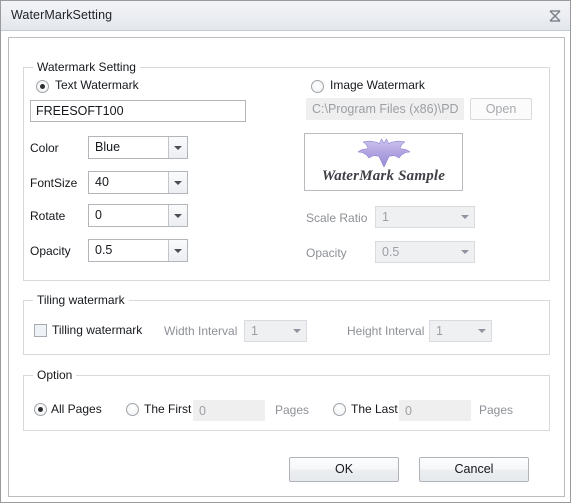 The height and width of the screenshot is (503, 571). I want to click on fontsize-combobox: 40, so click(138, 182).